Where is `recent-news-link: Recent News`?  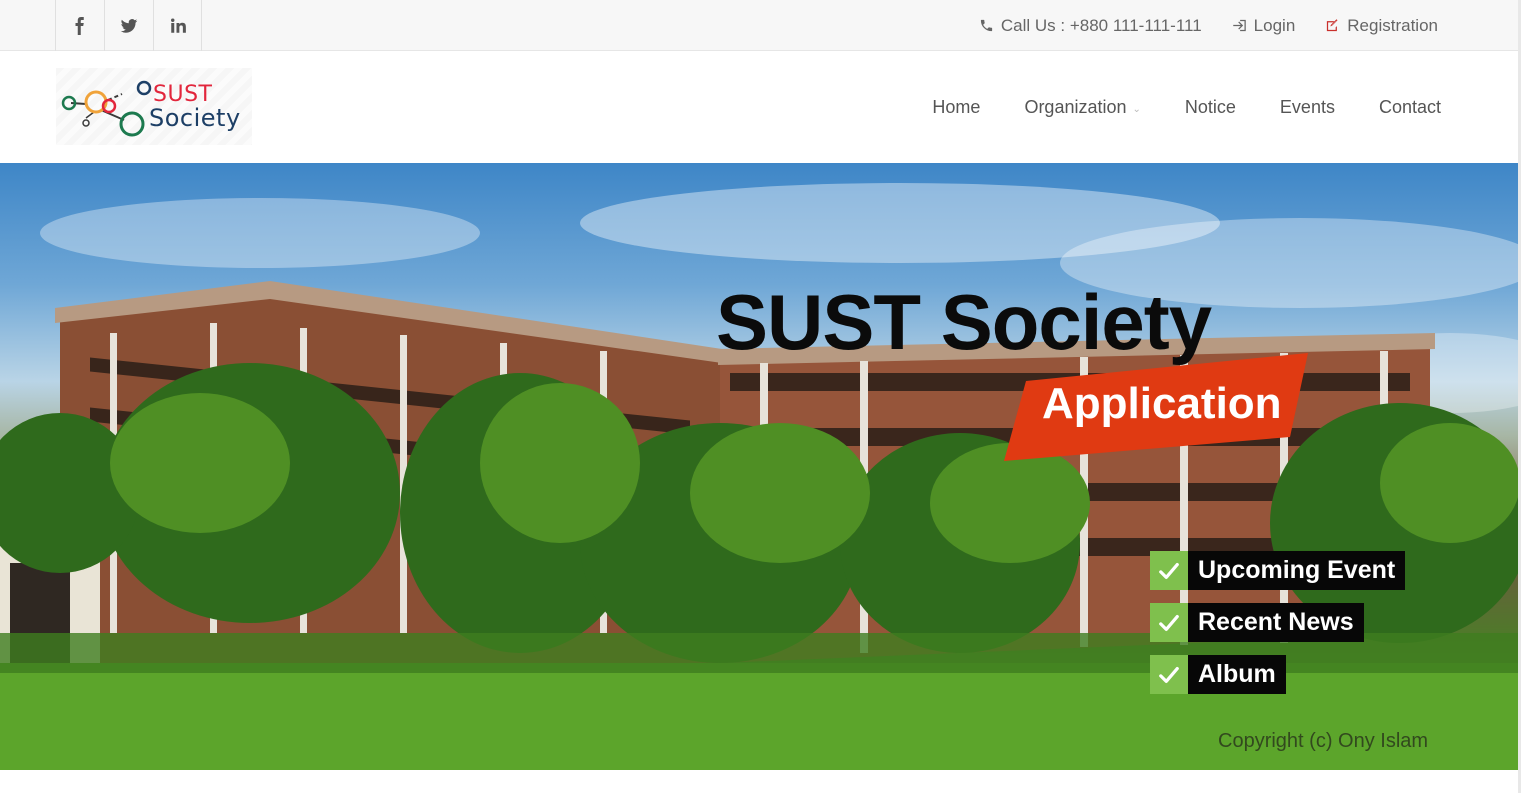
recent-news-link: Recent News is located at coordinates (1257, 622).